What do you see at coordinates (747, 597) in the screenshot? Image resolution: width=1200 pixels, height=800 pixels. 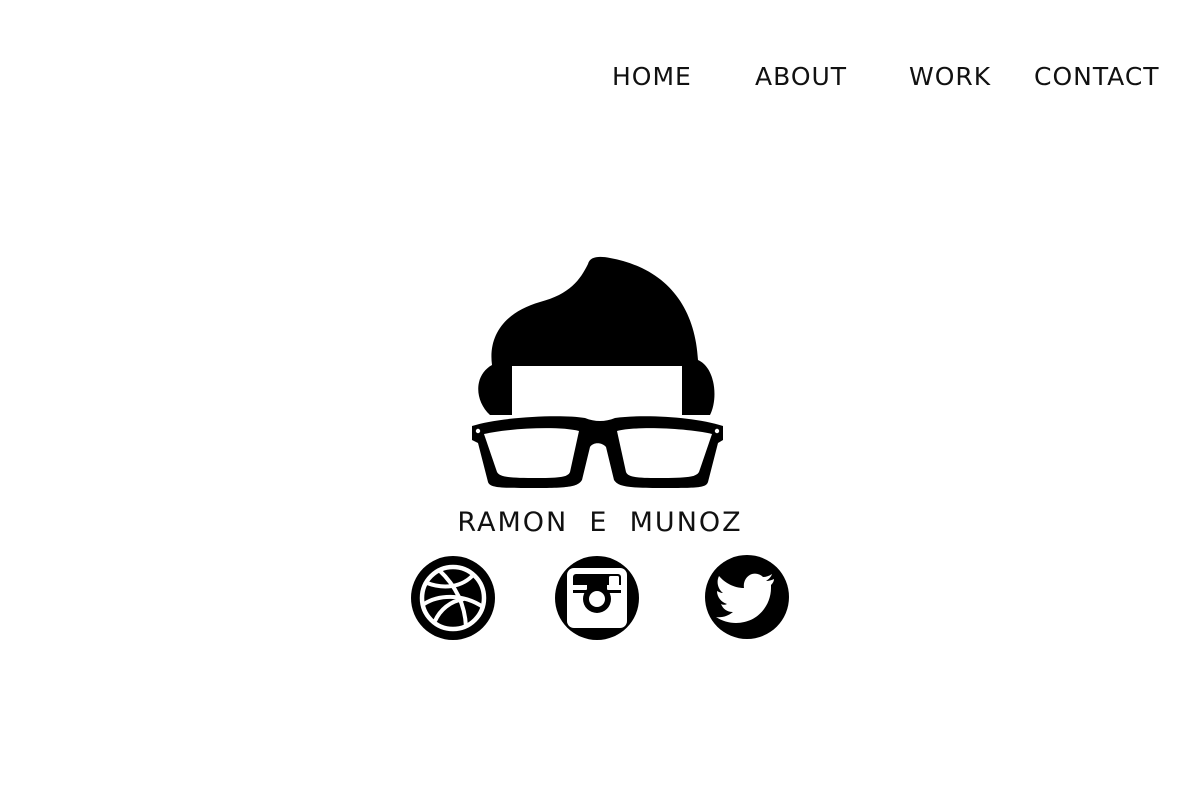 I see `twitter-icon` at bounding box center [747, 597].